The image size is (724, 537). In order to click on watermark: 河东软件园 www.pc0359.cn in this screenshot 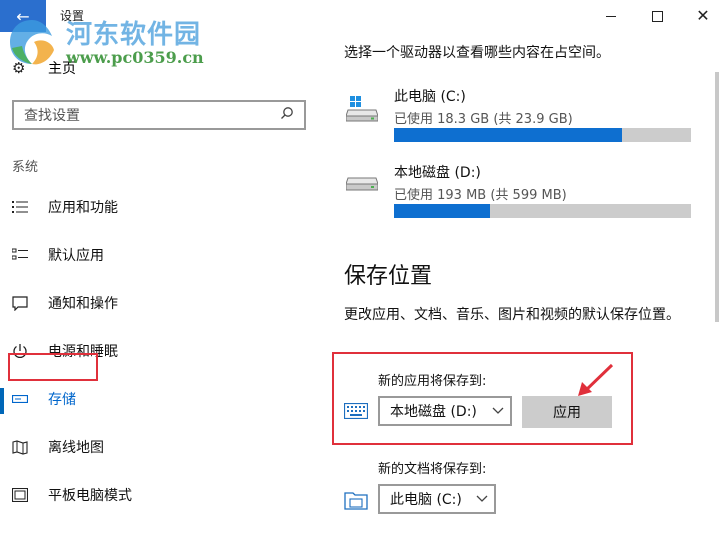, I will do `click(124, 40)`.